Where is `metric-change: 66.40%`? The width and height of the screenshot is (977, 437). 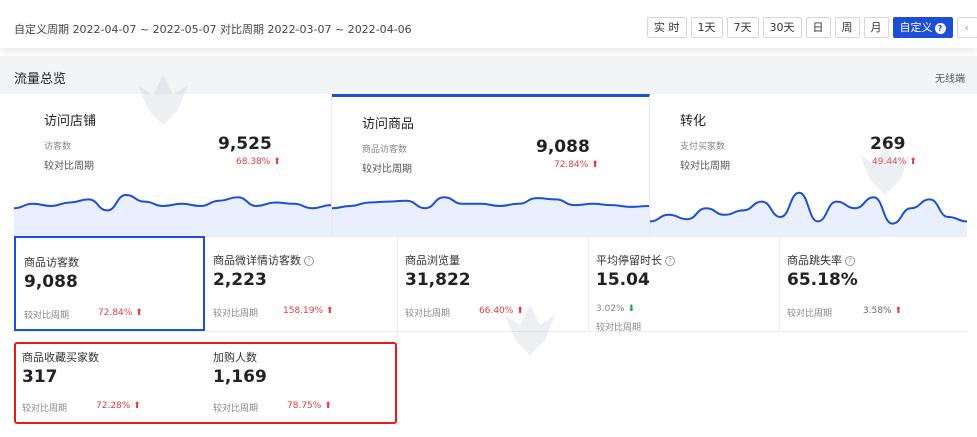 metric-change: 66.40% is located at coordinates (496, 311).